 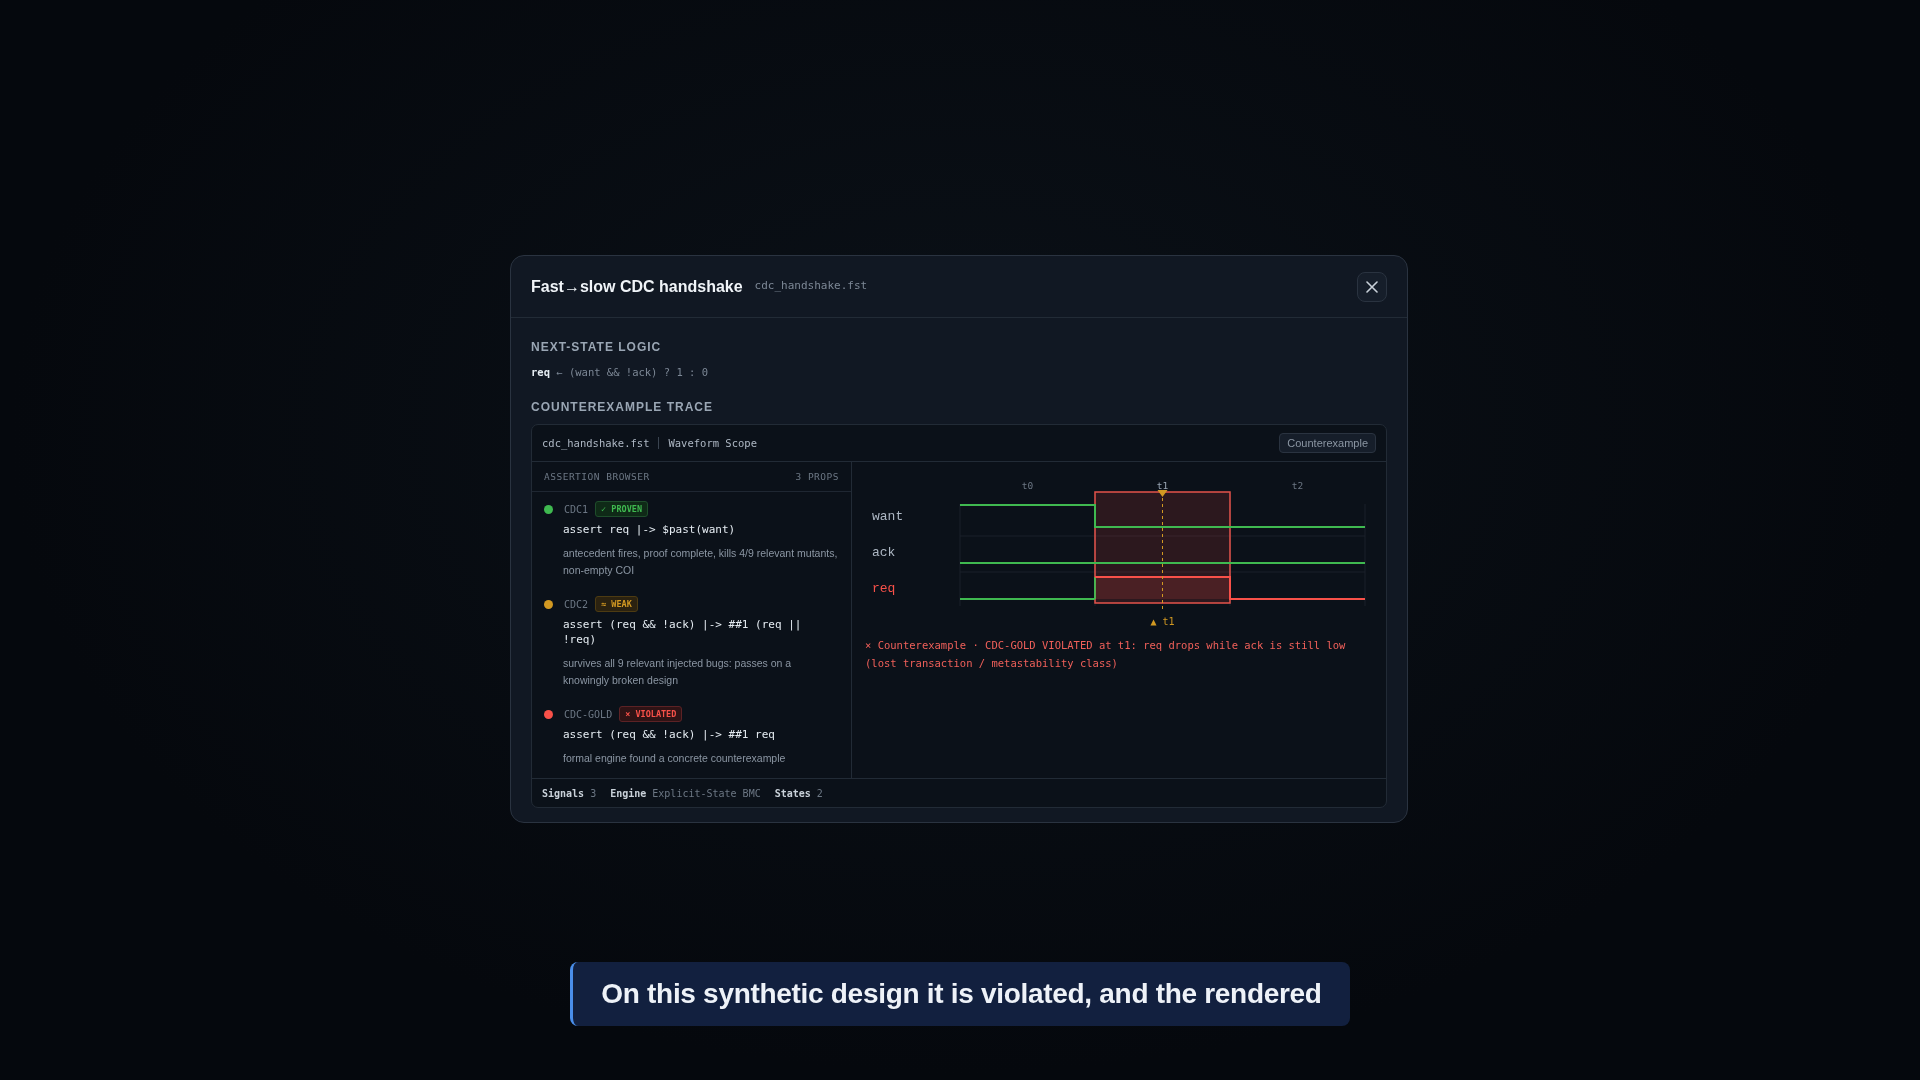 I want to click on logic-expression: req ← (want && !ack) ? 1 : 0, so click(x=620, y=372).